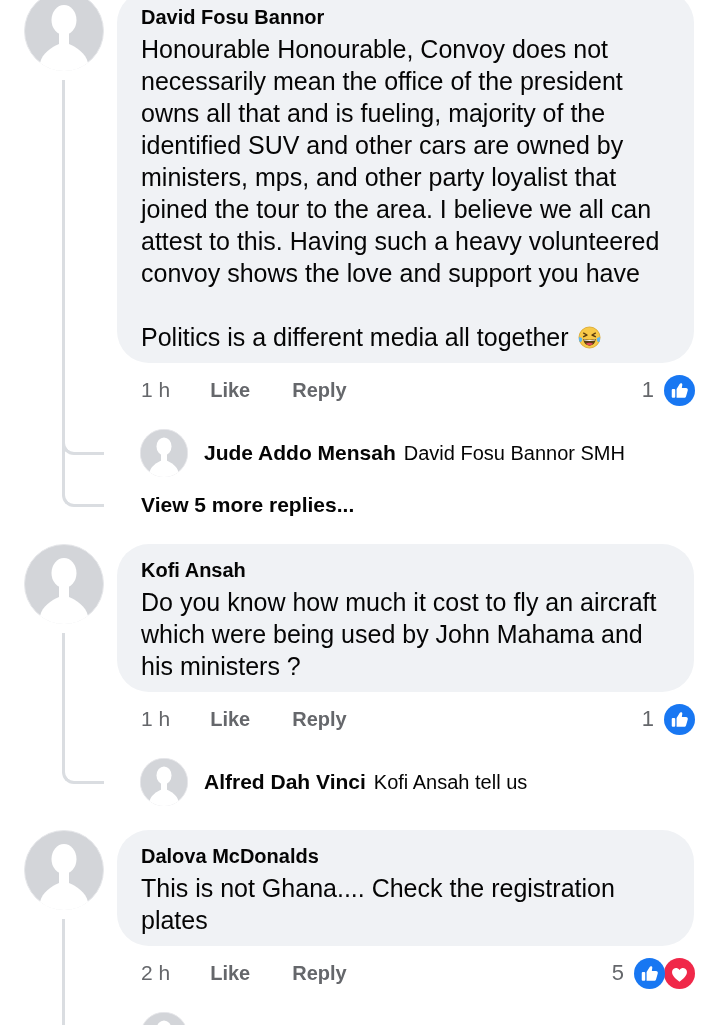 The width and height of the screenshot is (720, 1025). Describe the element at coordinates (355, 337) in the screenshot. I see `comment-text: Politics is a different media all together` at that location.